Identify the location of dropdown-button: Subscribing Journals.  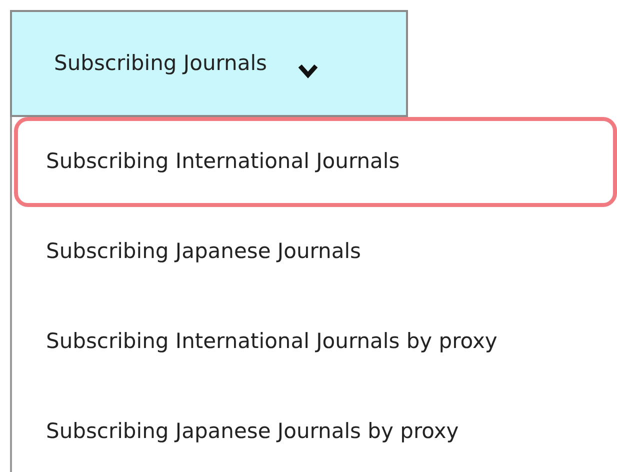
(209, 63).